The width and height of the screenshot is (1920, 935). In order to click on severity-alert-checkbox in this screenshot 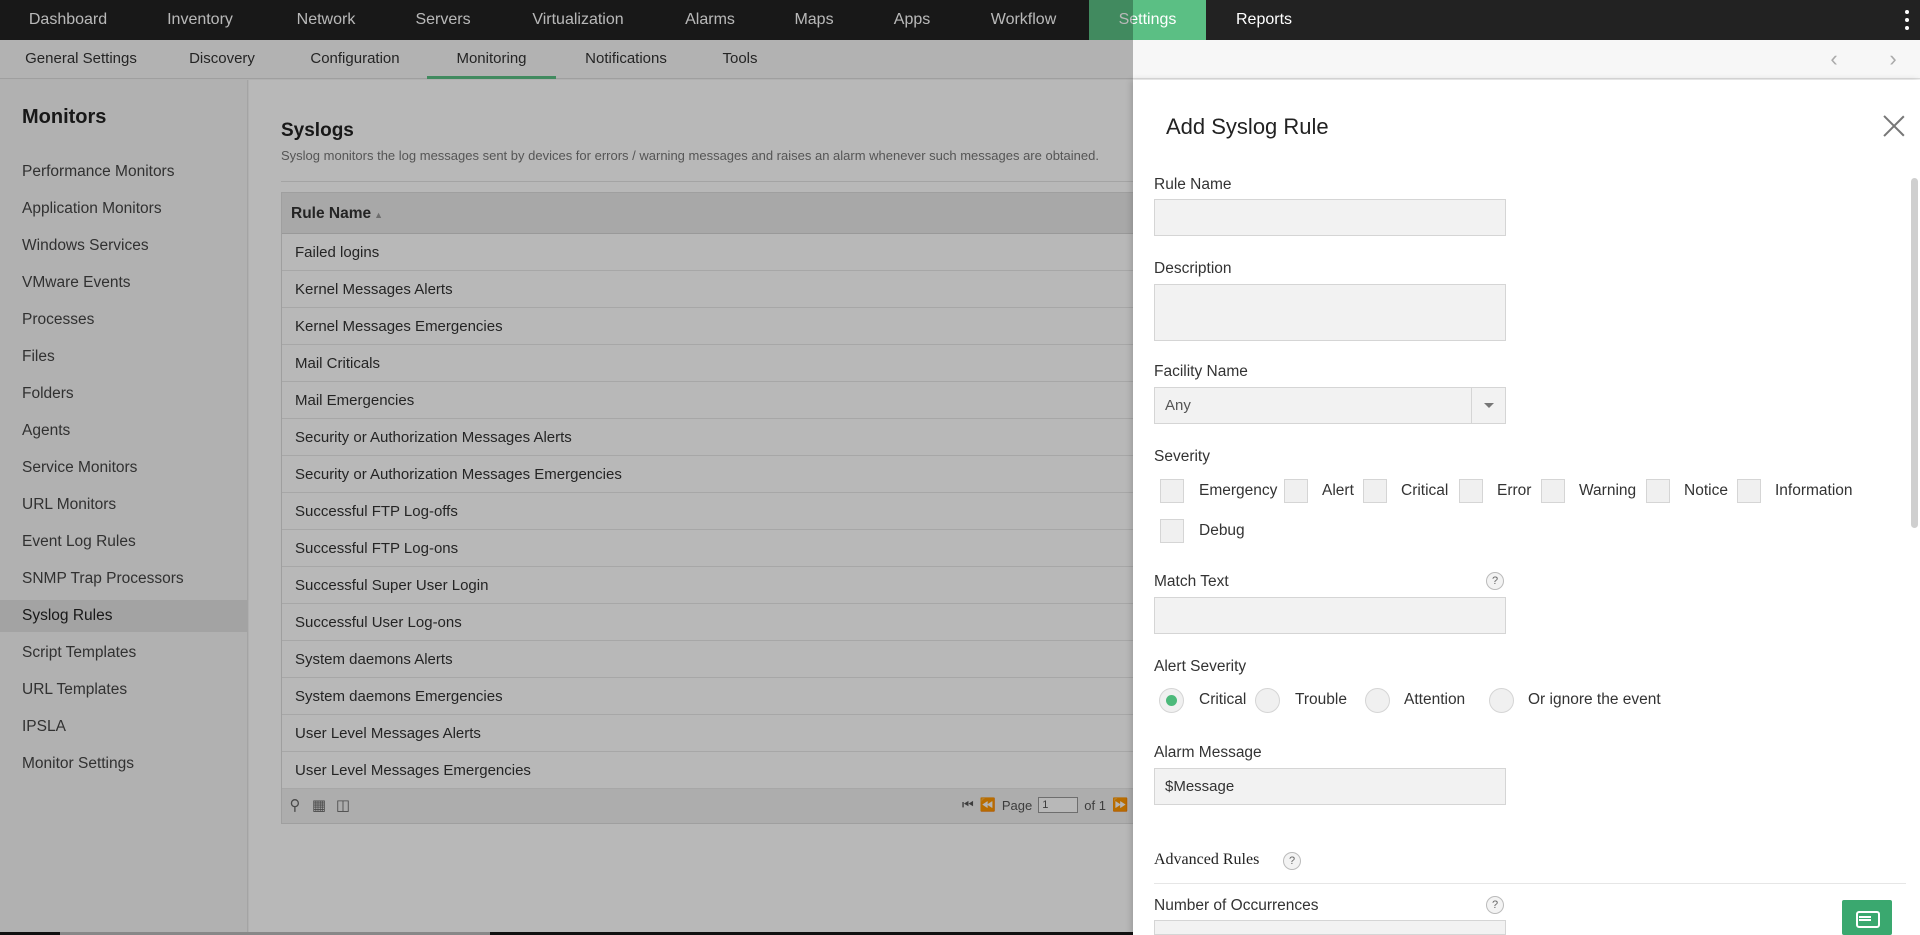, I will do `click(1296, 491)`.